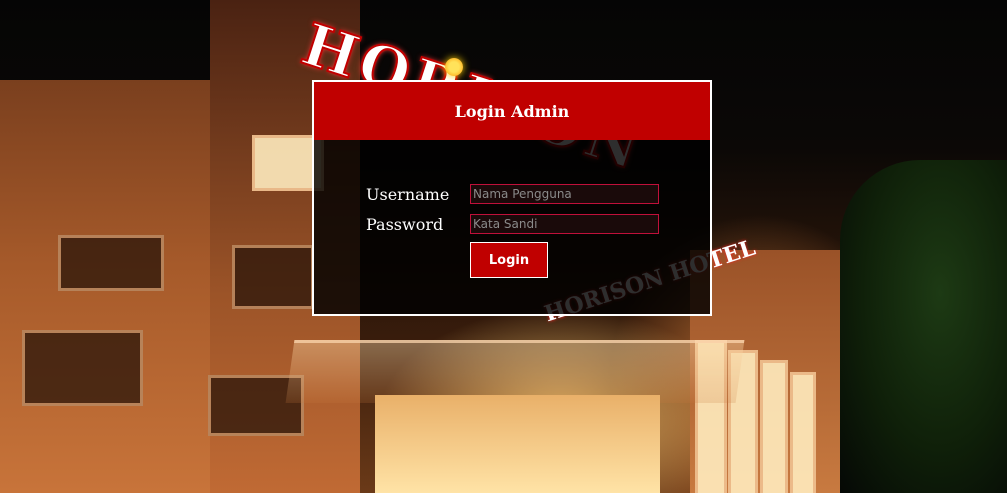  I want to click on username-label: Username, so click(408, 194).